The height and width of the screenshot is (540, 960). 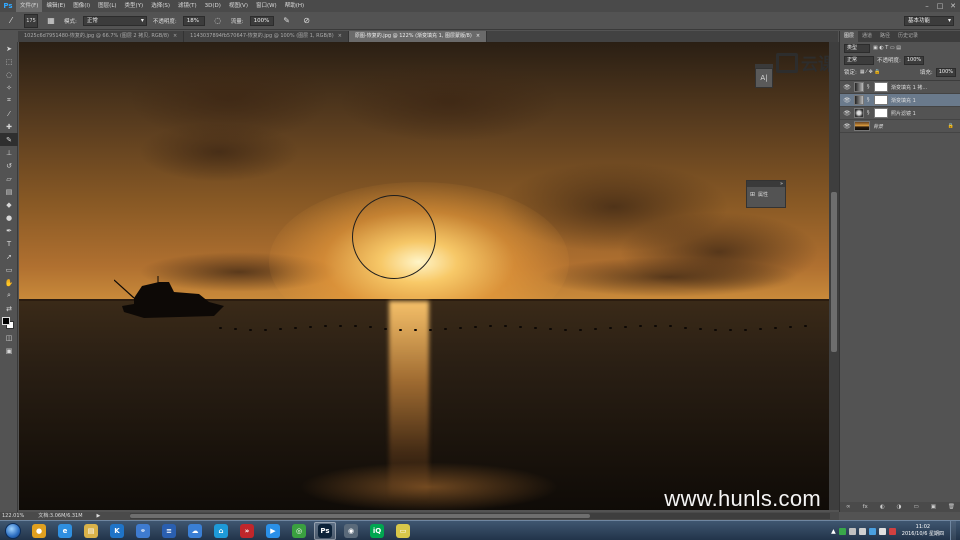 What do you see at coordinates (870, 72) in the screenshot?
I see `lock-icons: ▦ ⁄ ✥ 🔒` at bounding box center [870, 72].